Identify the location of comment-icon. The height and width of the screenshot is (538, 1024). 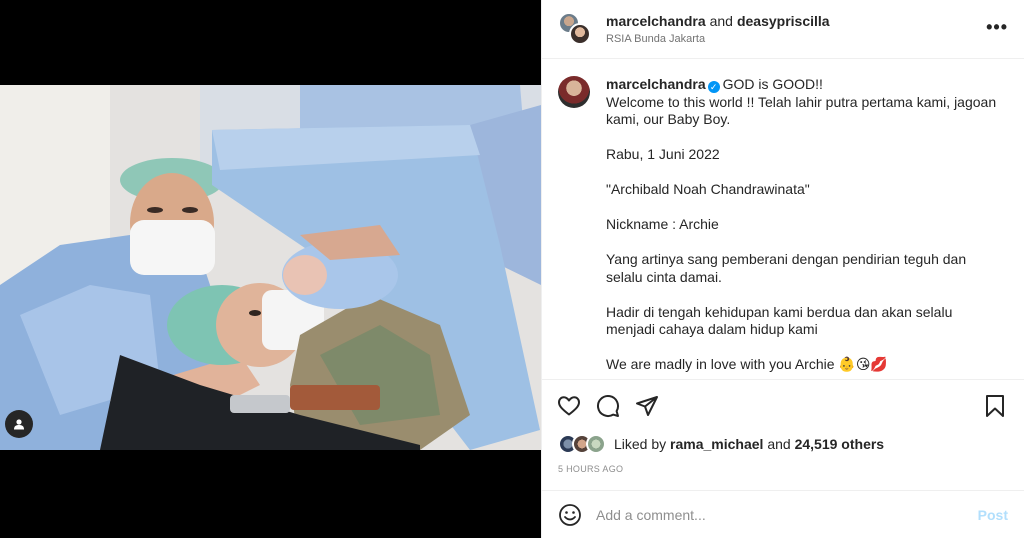
(608, 405).